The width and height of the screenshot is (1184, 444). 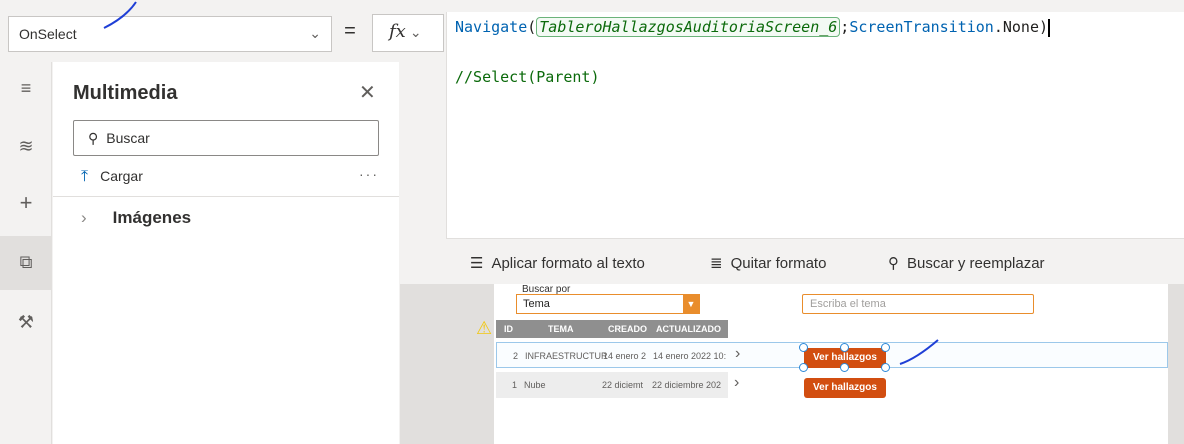 What do you see at coordinates (623, 385) in the screenshot?
I see `cell-creado: 22 diciemt` at bounding box center [623, 385].